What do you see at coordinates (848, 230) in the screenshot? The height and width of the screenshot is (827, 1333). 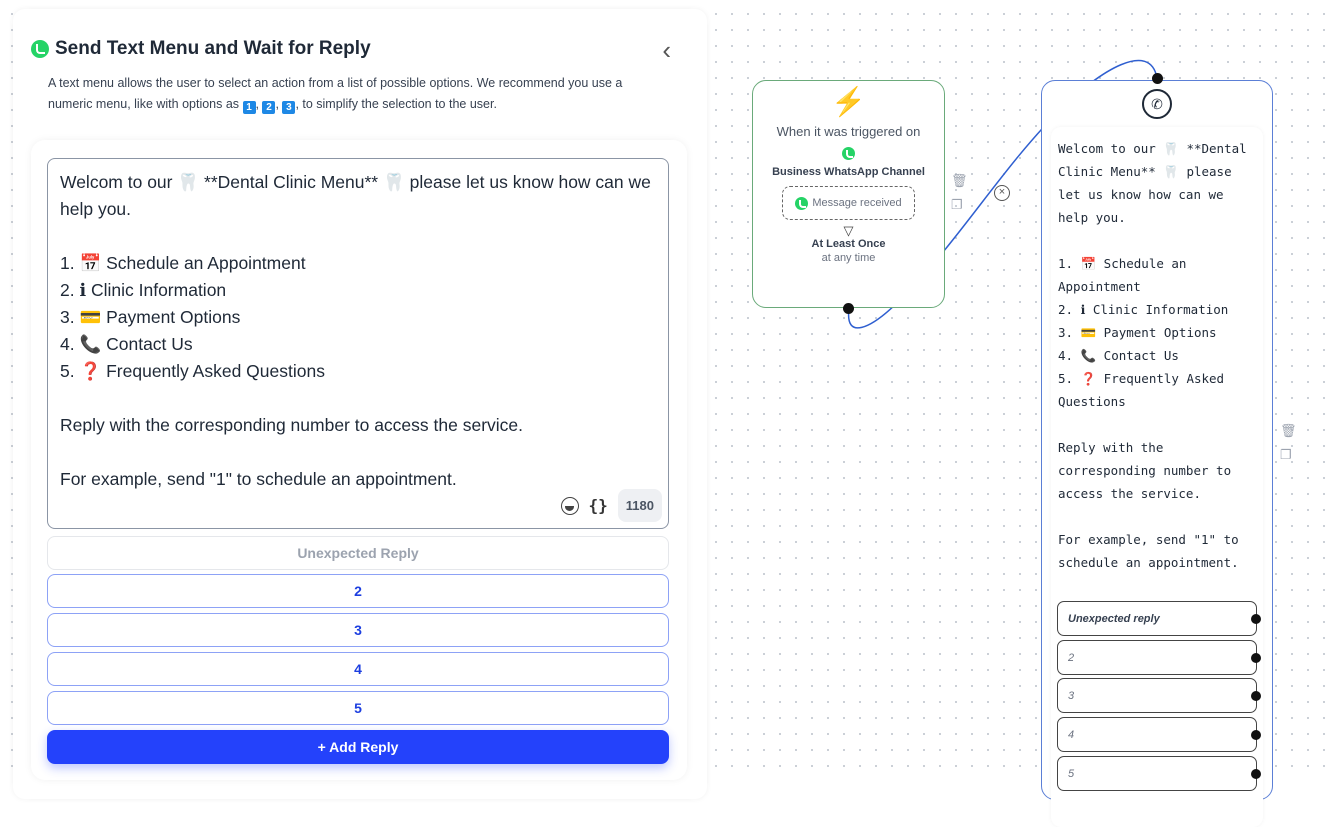 I see `filter-icon: ▽` at bounding box center [848, 230].